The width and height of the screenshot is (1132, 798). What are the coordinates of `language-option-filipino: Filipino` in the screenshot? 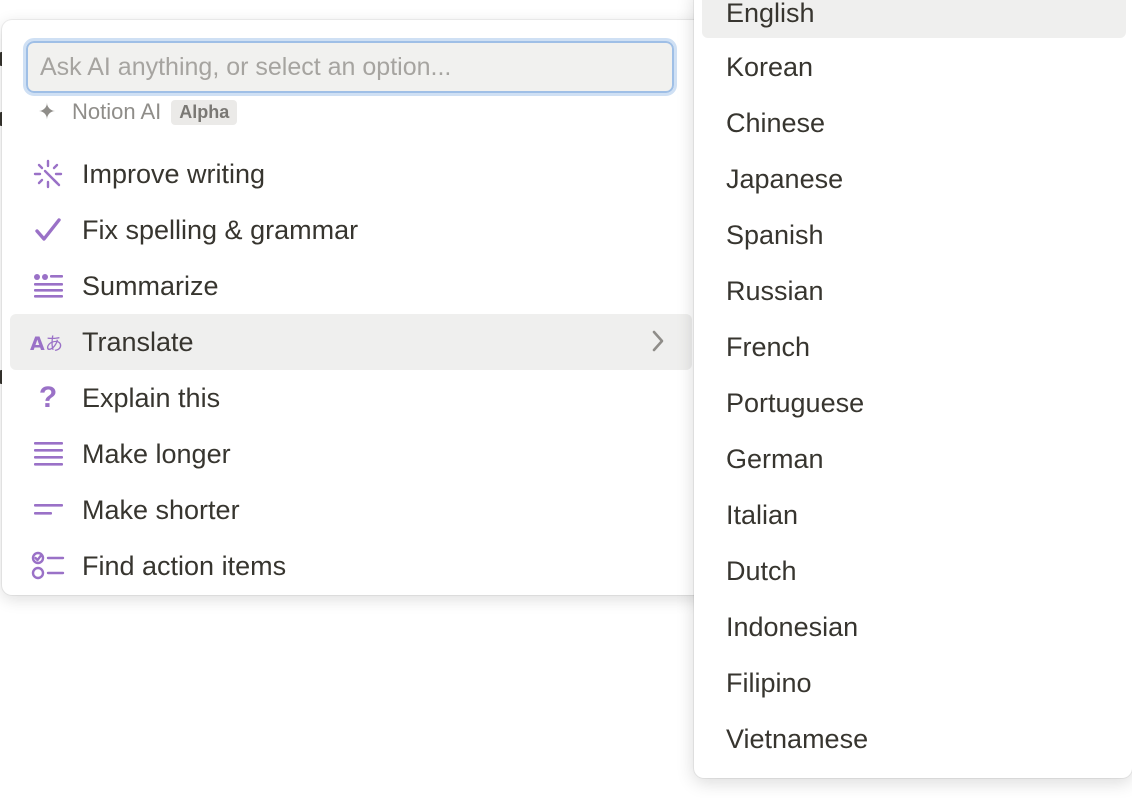 It's located at (914, 683).